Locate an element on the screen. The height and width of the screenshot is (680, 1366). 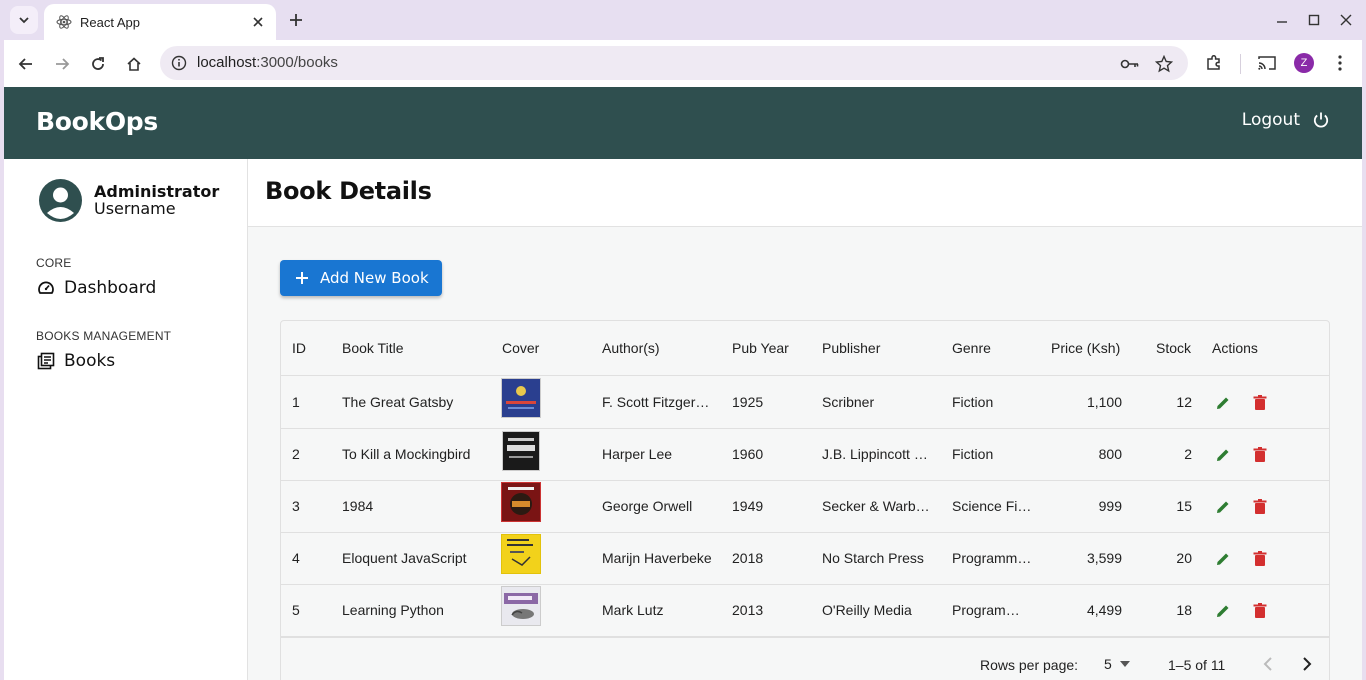
cell-author: F. Scott Fitzgerald is located at coordinates (658, 402).